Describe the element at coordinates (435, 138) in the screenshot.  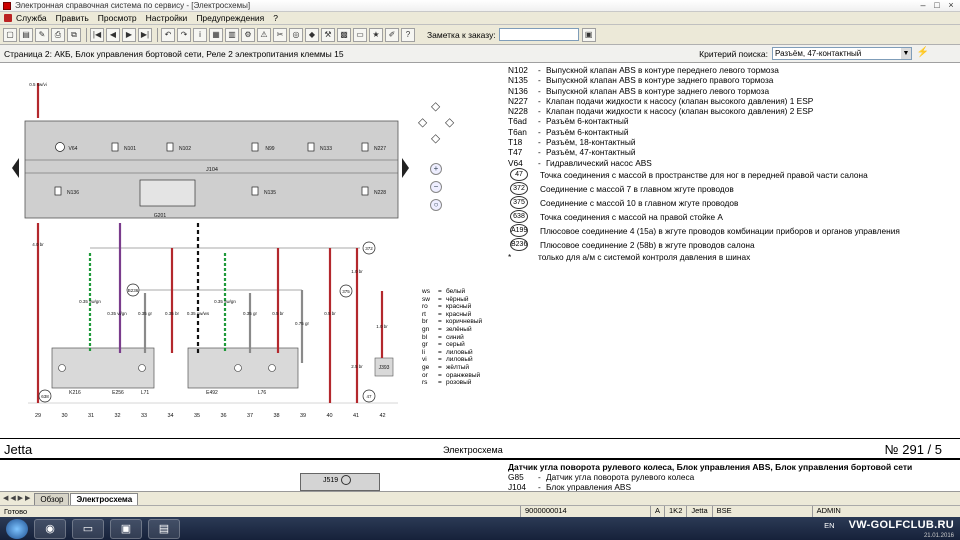
I see `pan-down-icon: ◇` at that location.